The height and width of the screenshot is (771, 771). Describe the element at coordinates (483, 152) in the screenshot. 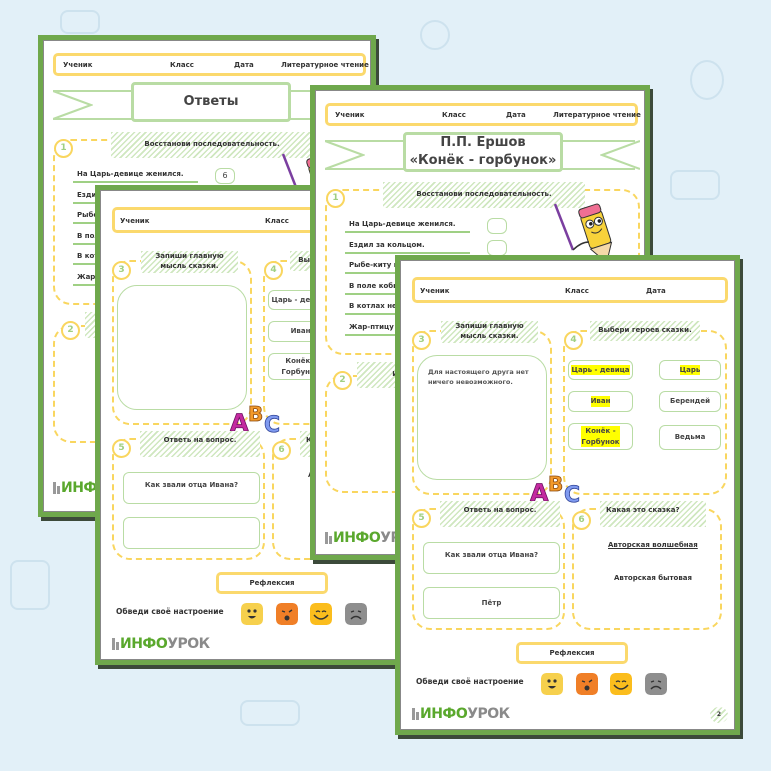

I see `title-box: П.П. Ершов «Конёк - горбунок»` at that location.